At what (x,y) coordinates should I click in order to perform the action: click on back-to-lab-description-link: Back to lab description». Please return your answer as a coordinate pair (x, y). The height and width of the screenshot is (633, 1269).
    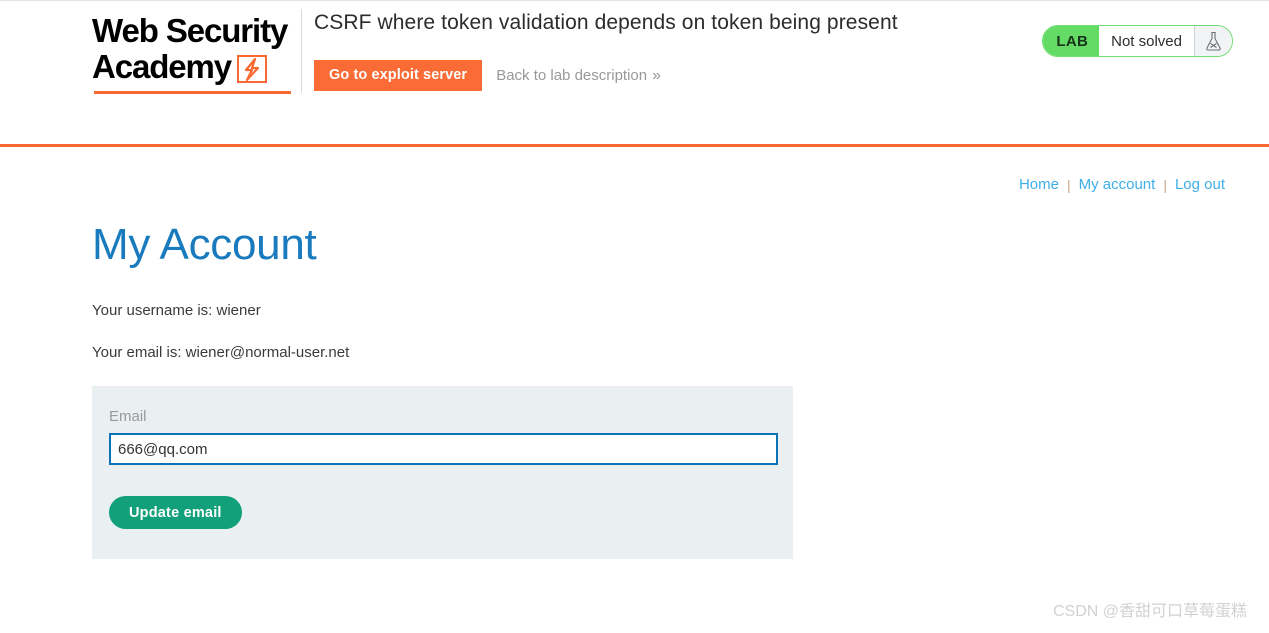
    Looking at the image, I should click on (578, 76).